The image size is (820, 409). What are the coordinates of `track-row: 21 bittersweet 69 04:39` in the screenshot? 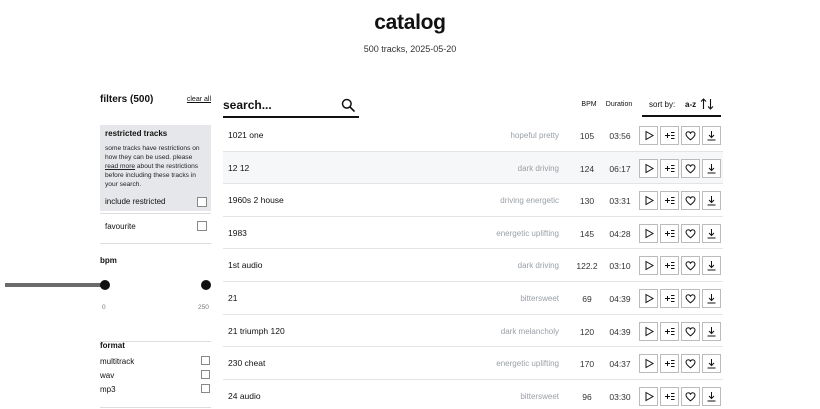 It's located at (473, 298).